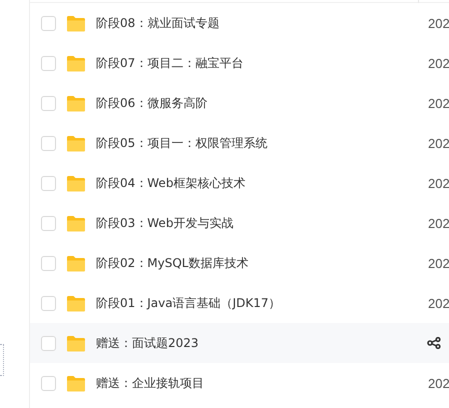  What do you see at coordinates (257, 223) in the screenshot?
I see `folder-name: 阶段03：Web开发与实战` at bounding box center [257, 223].